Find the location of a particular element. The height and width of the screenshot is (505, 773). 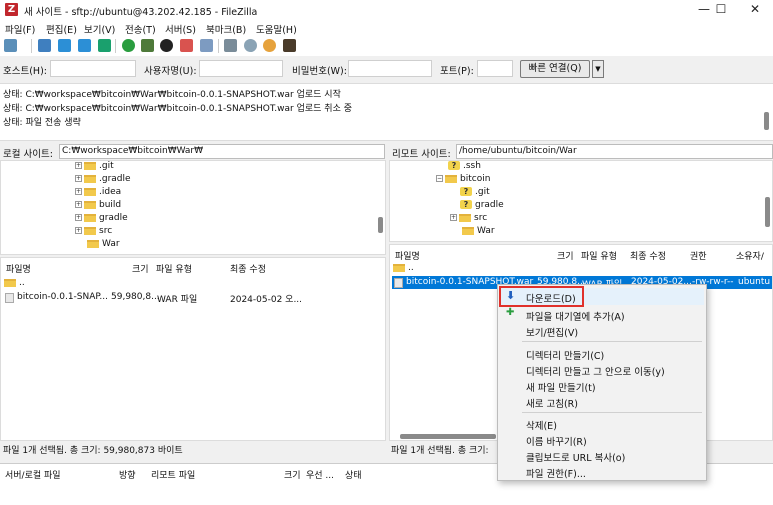

remote-header-owner: 소유자/ is located at coordinates (750, 255).